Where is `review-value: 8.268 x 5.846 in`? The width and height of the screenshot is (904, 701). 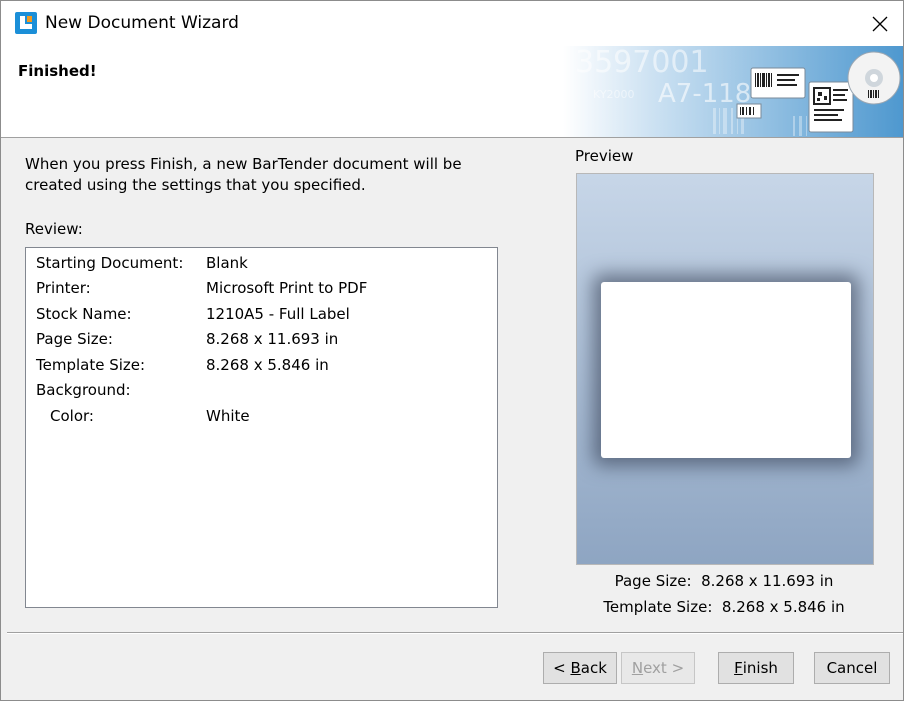
review-value: 8.268 x 5.846 in is located at coordinates (267, 365).